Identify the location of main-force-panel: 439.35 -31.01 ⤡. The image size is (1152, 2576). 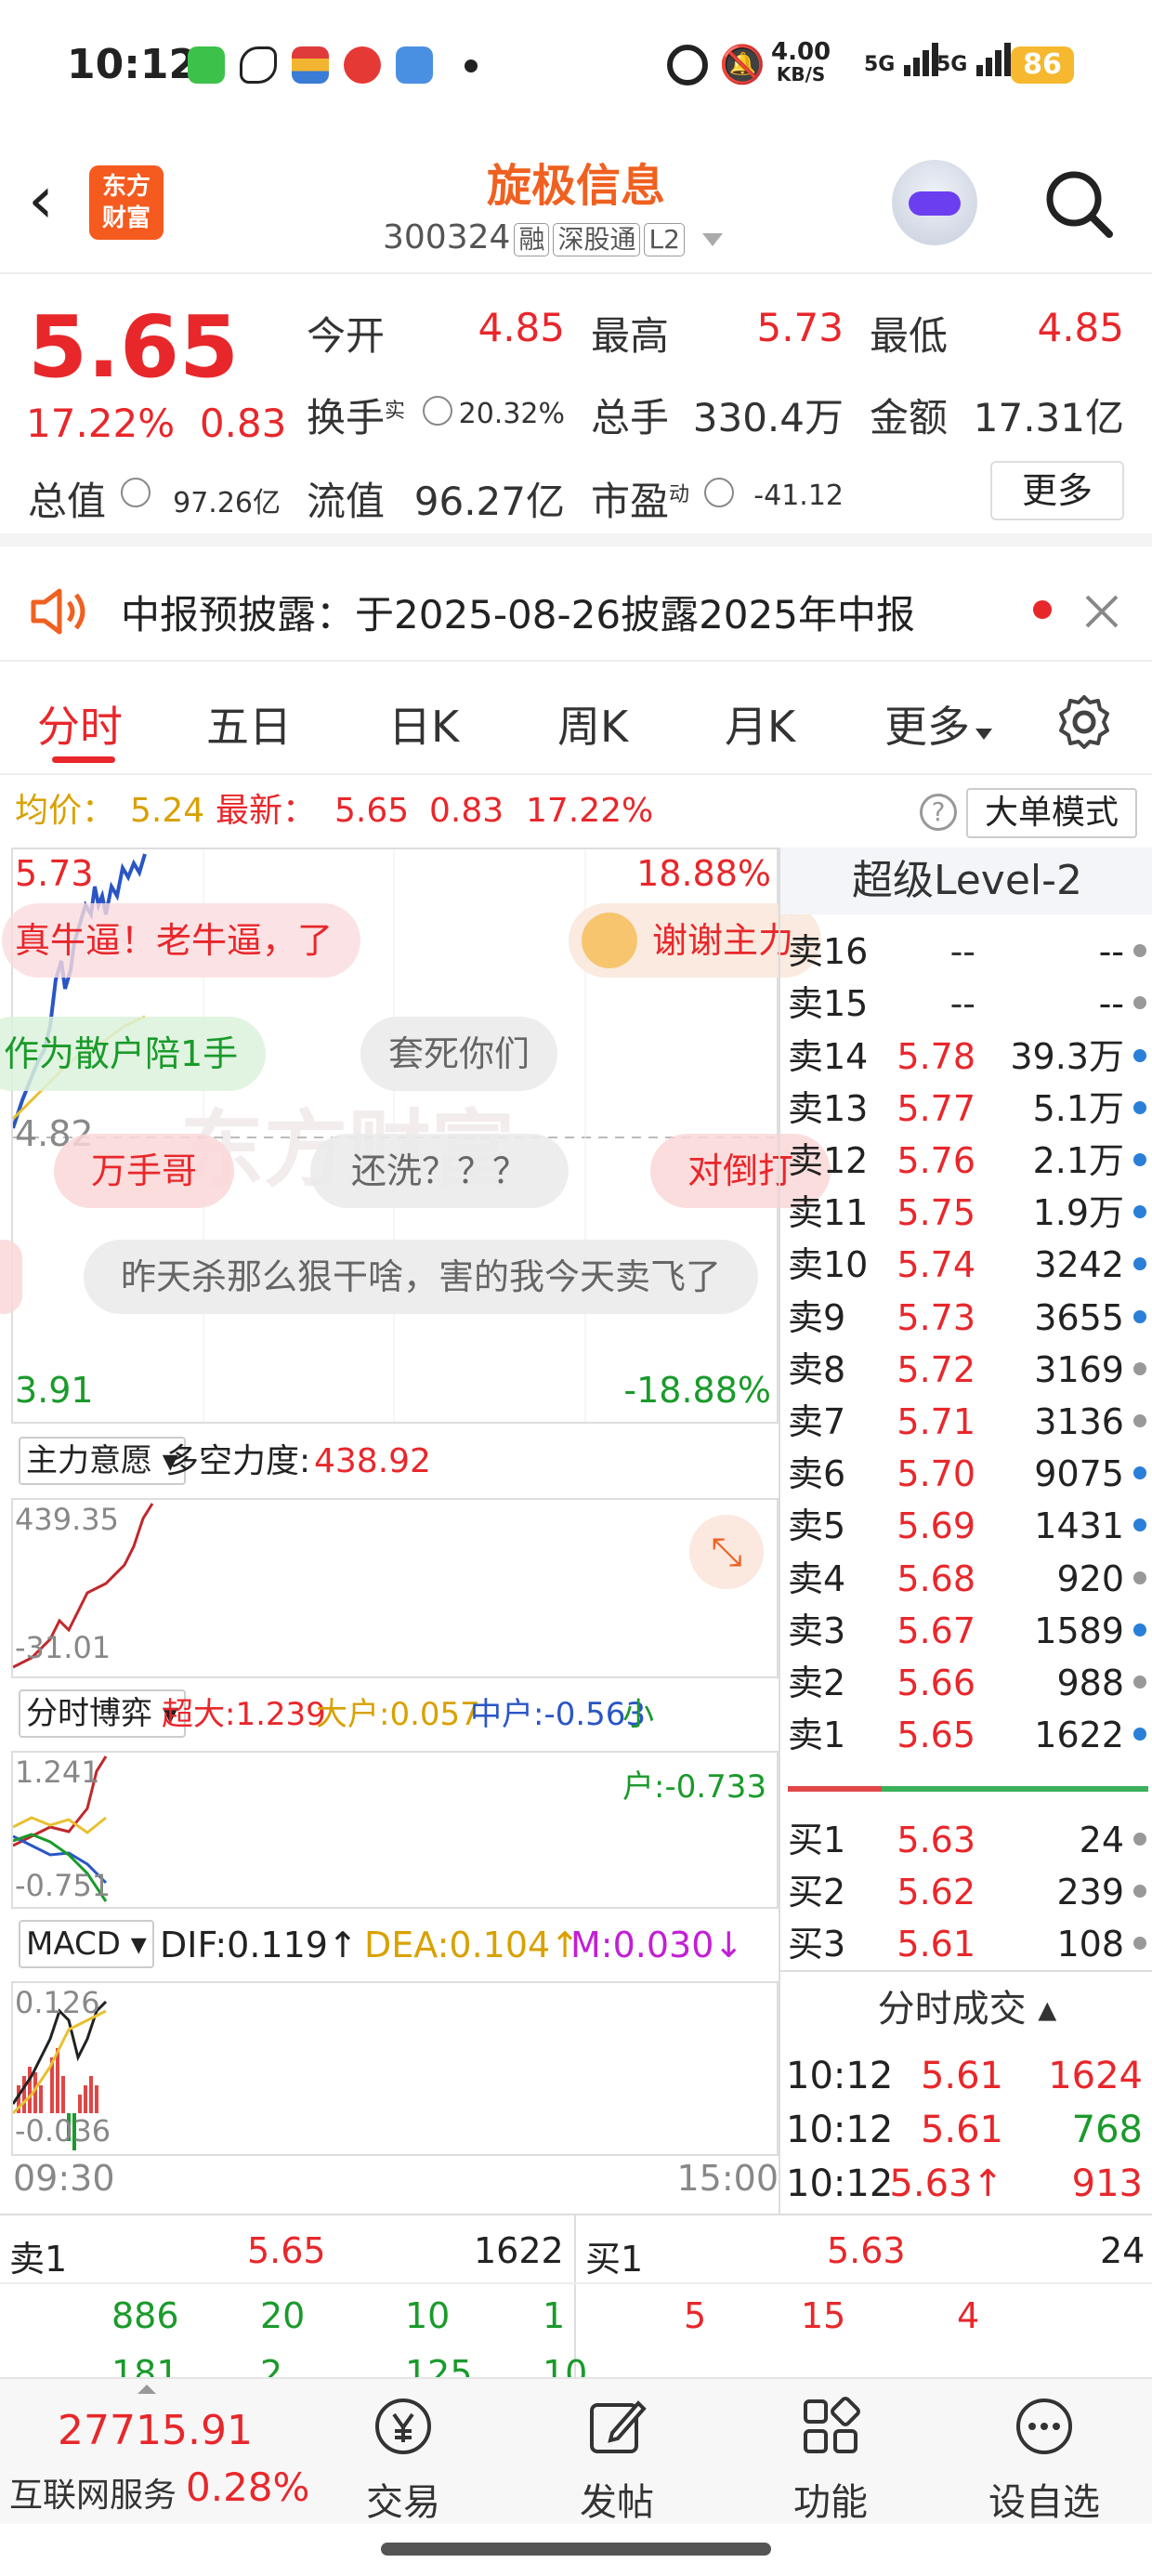
(395, 1588).